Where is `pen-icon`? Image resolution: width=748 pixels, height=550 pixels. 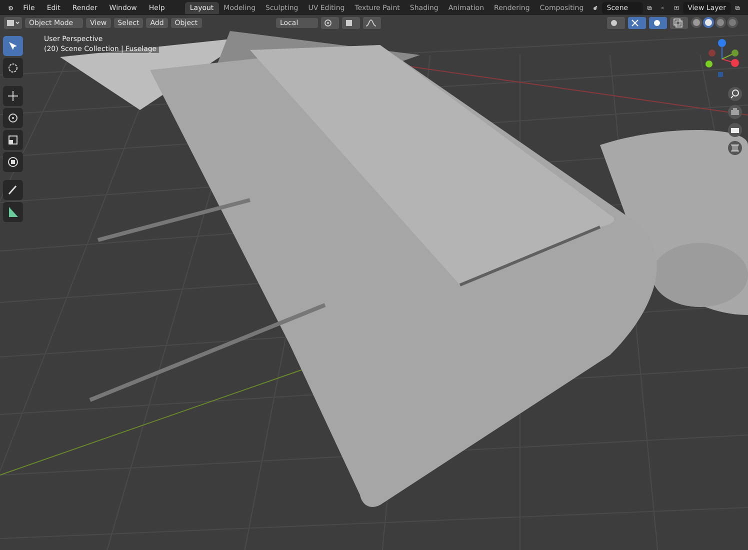 pen-icon is located at coordinates (13, 190).